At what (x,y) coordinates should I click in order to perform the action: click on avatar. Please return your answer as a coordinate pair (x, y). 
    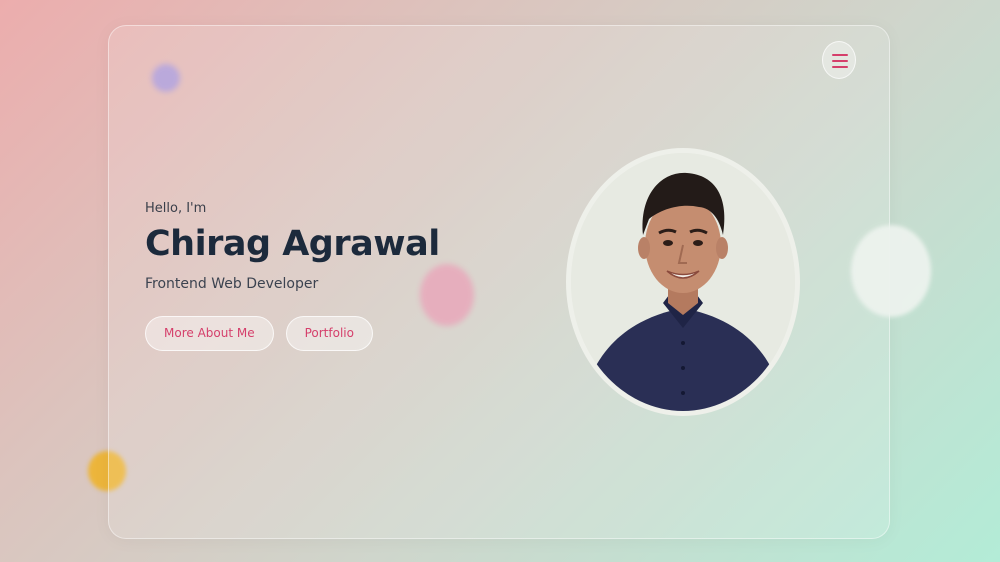
    Looking at the image, I should click on (683, 282).